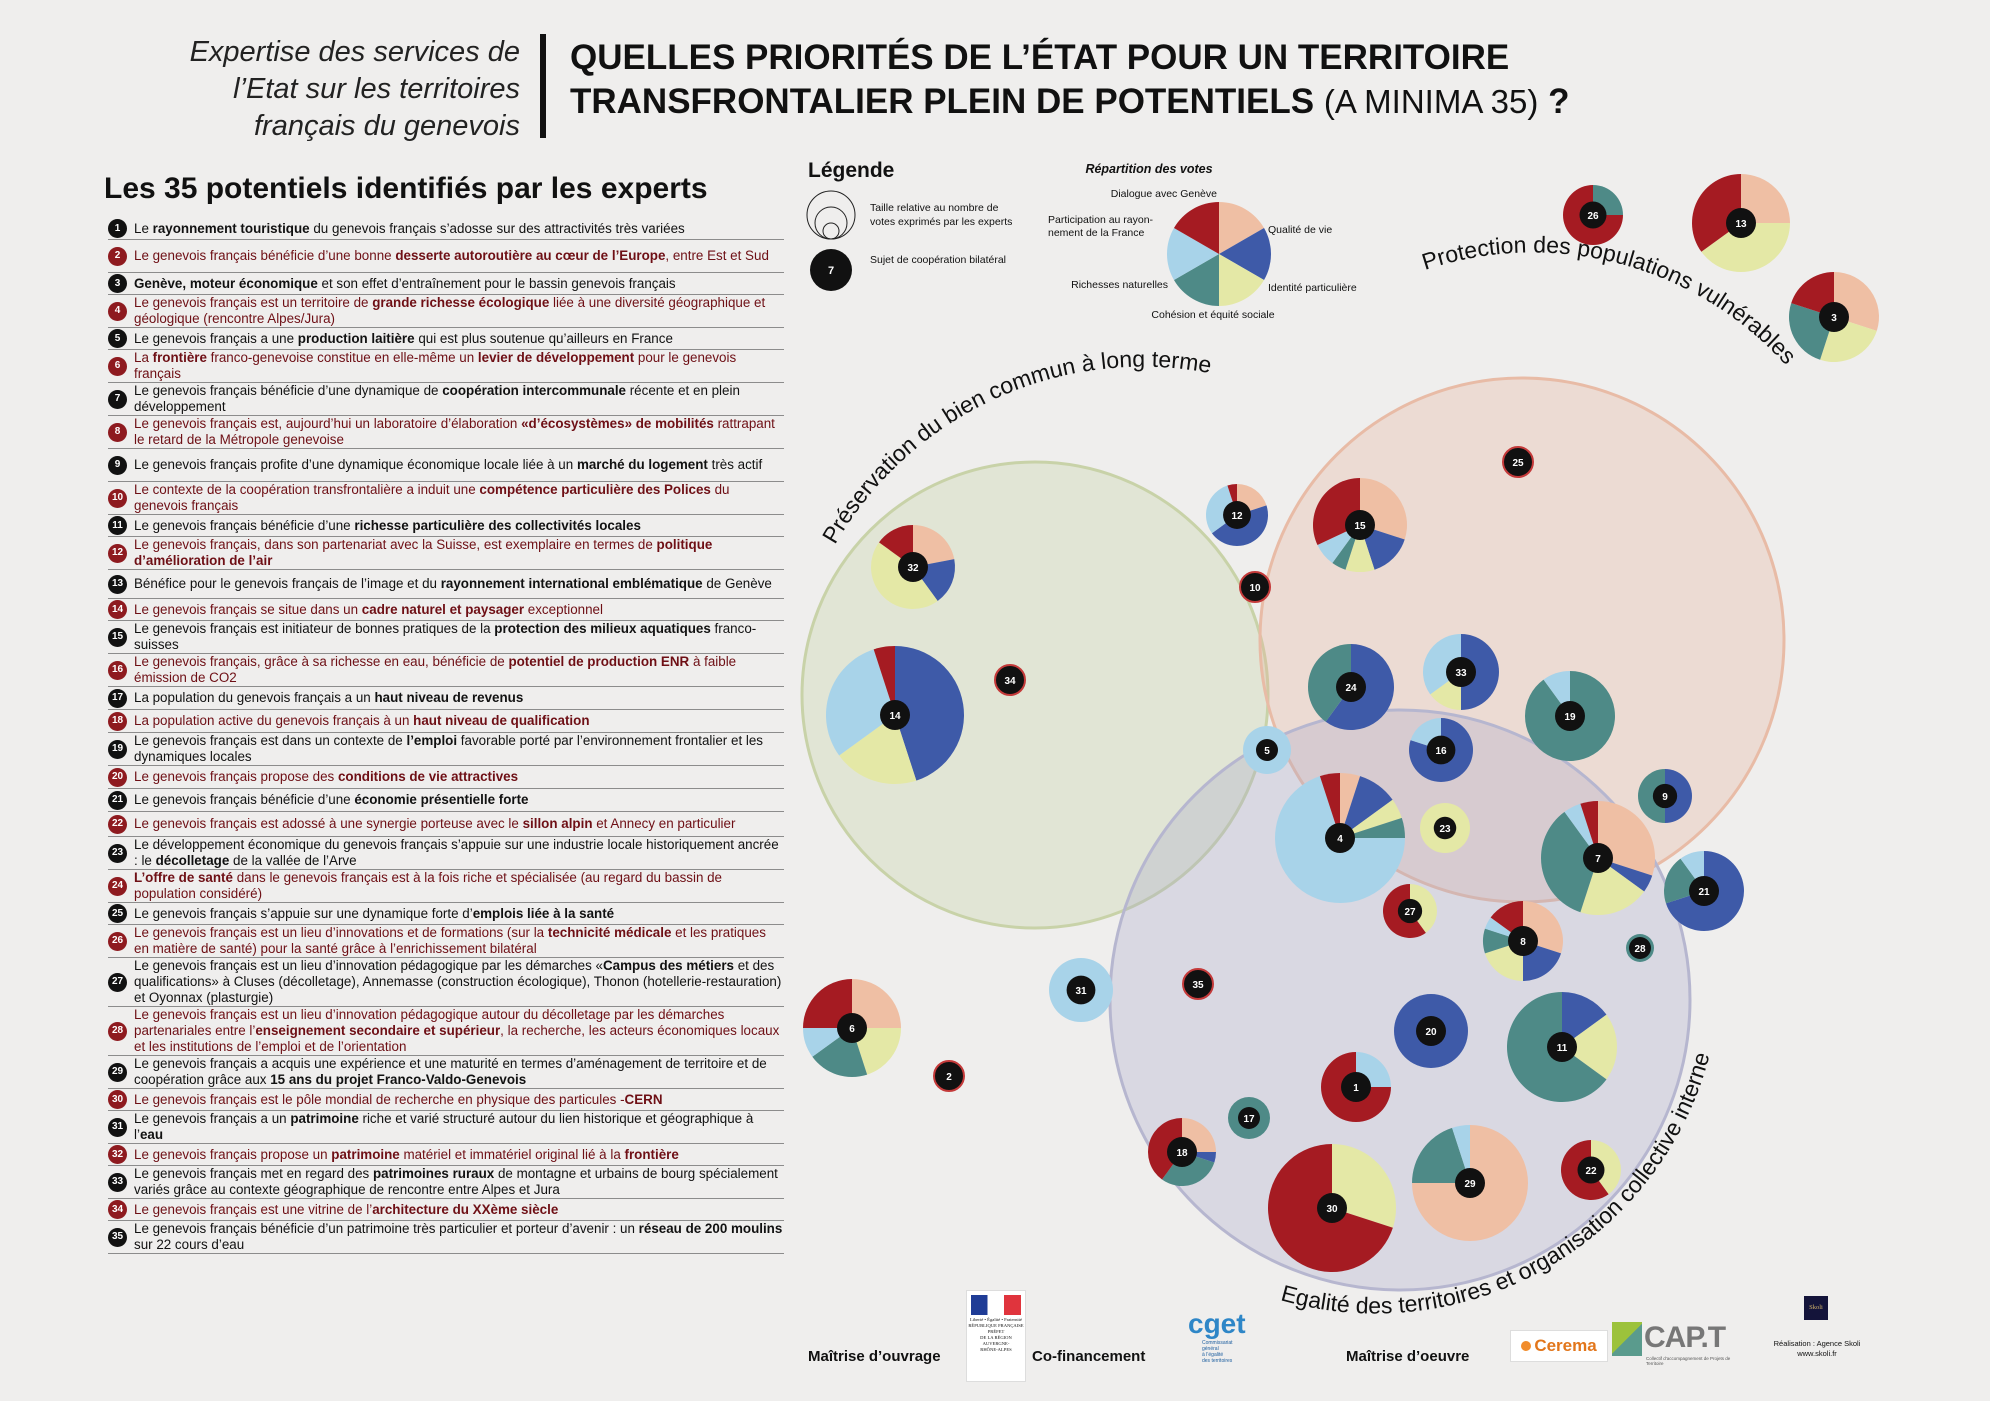 This screenshot has width=1990, height=1401. What do you see at coordinates (1565, 1345) in the screenshot?
I see `cerema-wordmark: Cerema` at bounding box center [1565, 1345].